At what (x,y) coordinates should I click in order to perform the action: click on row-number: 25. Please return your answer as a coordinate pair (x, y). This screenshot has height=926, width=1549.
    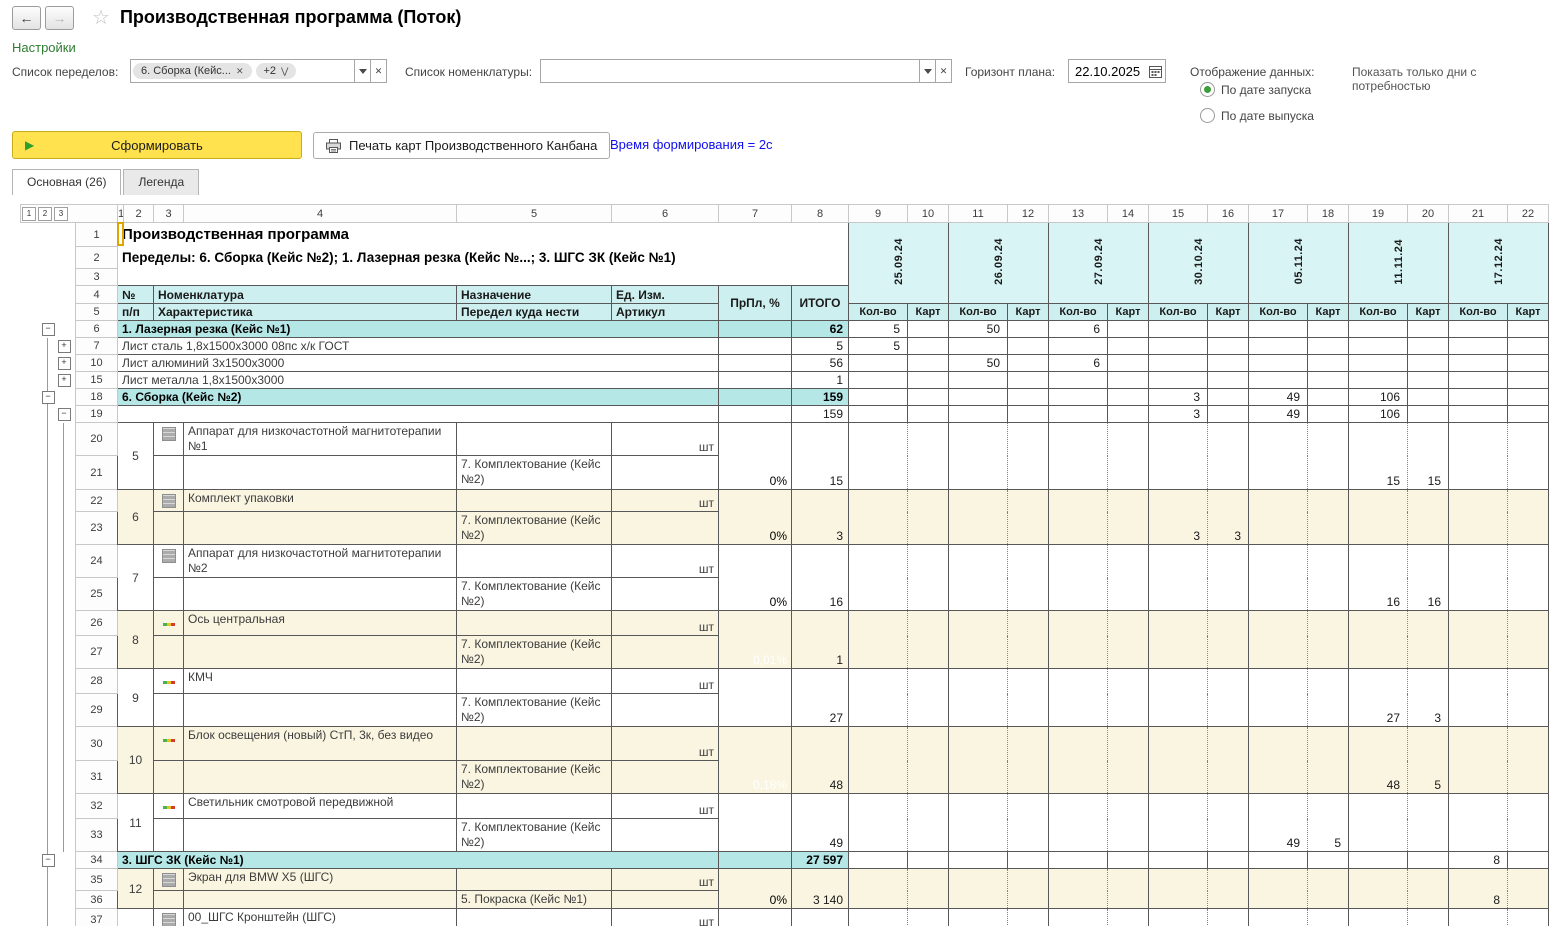
    Looking at the image, I should click on (96, 594).